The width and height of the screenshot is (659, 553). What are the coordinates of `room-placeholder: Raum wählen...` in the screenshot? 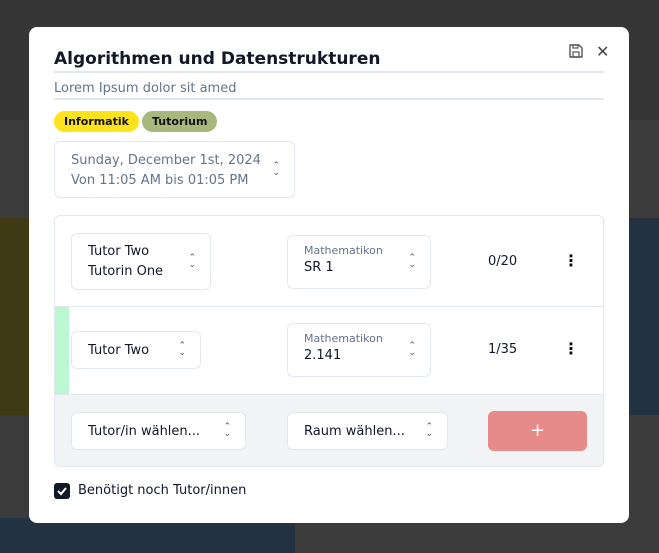 It's located at (354, 431).